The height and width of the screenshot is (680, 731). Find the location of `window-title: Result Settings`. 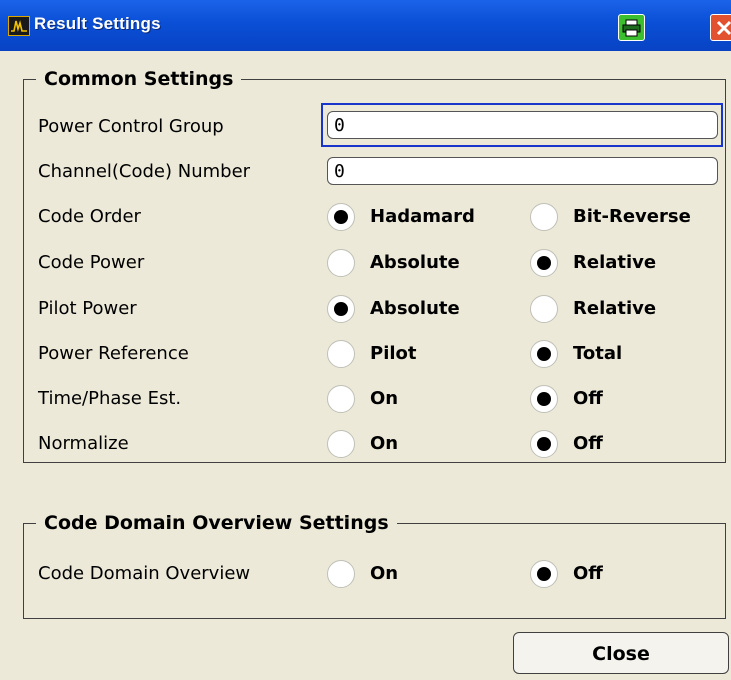

window-title: Result Settings is located at coordinates (97, 23).